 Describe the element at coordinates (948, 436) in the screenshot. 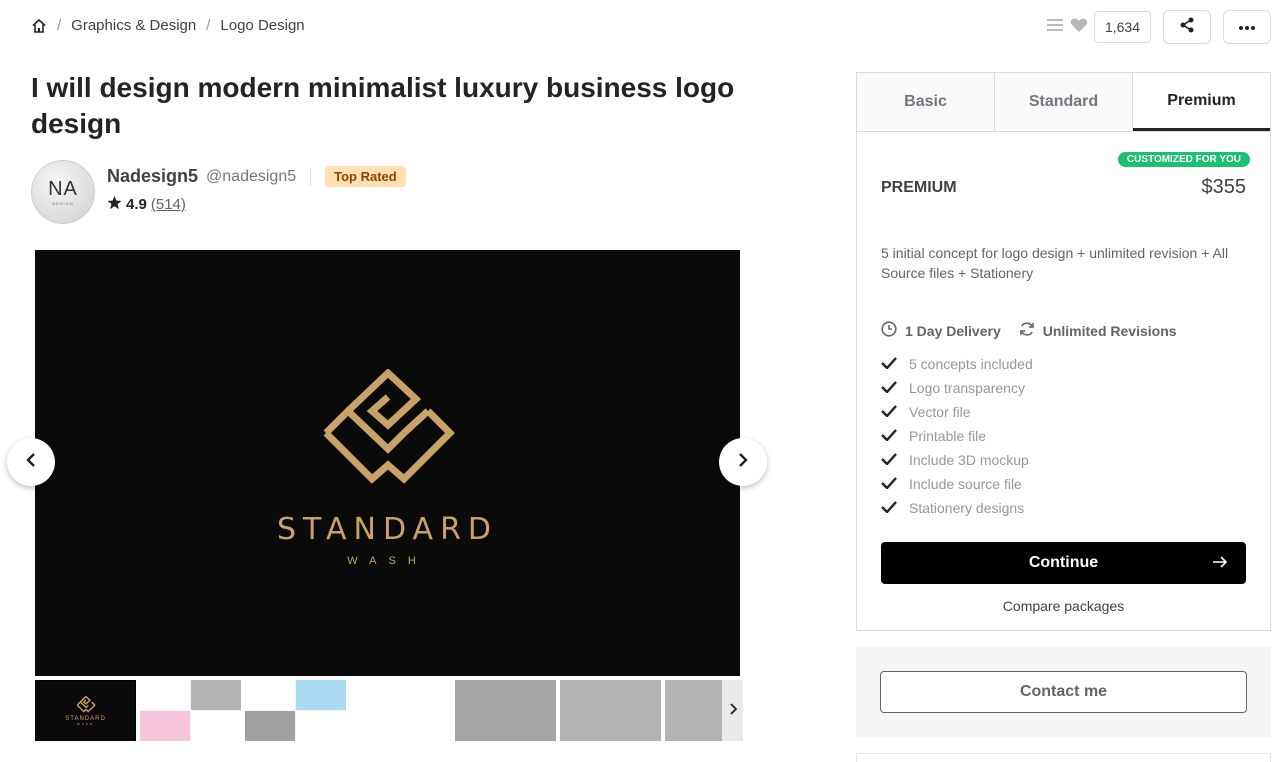

I see `feature-label: Printable file` at that location.